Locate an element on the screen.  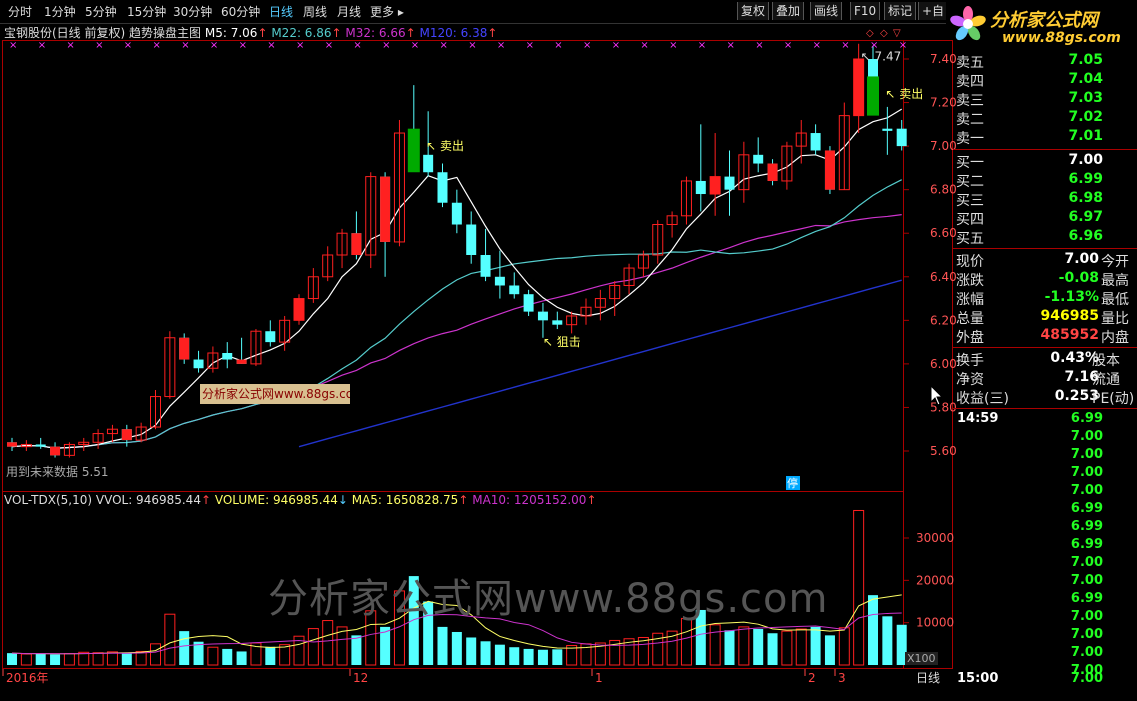
ask-label: 卖一 is located at coordinates (970, 139).